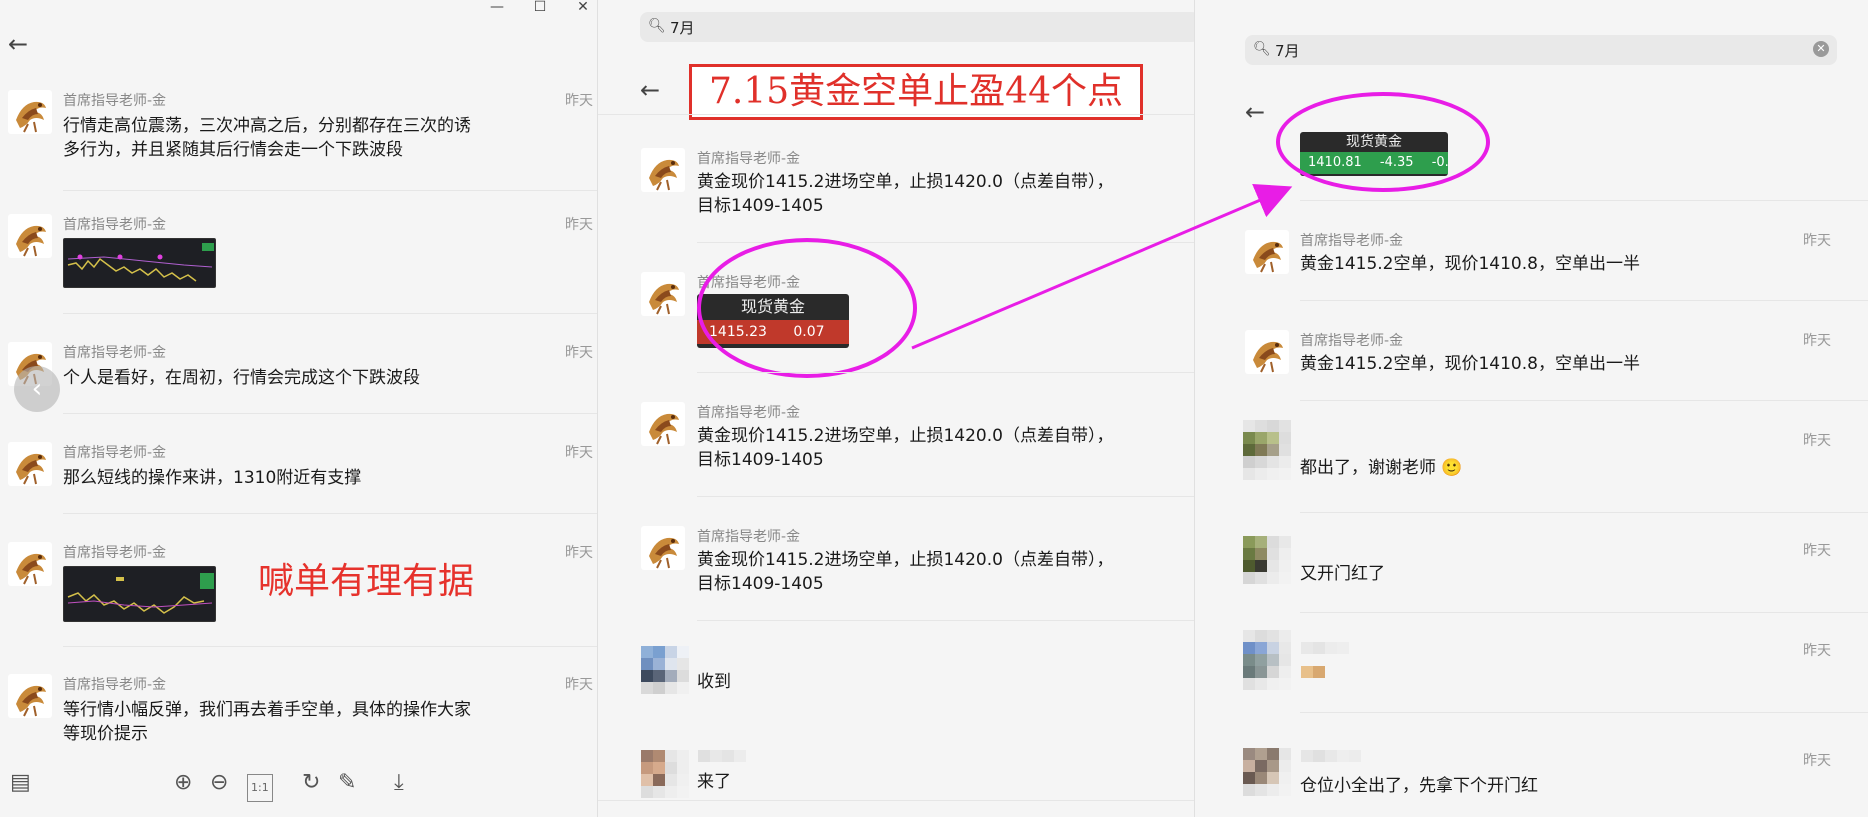 This screenshot has width=1868, height=817. I want to click on annotation-arrow, so click(1102, 266).